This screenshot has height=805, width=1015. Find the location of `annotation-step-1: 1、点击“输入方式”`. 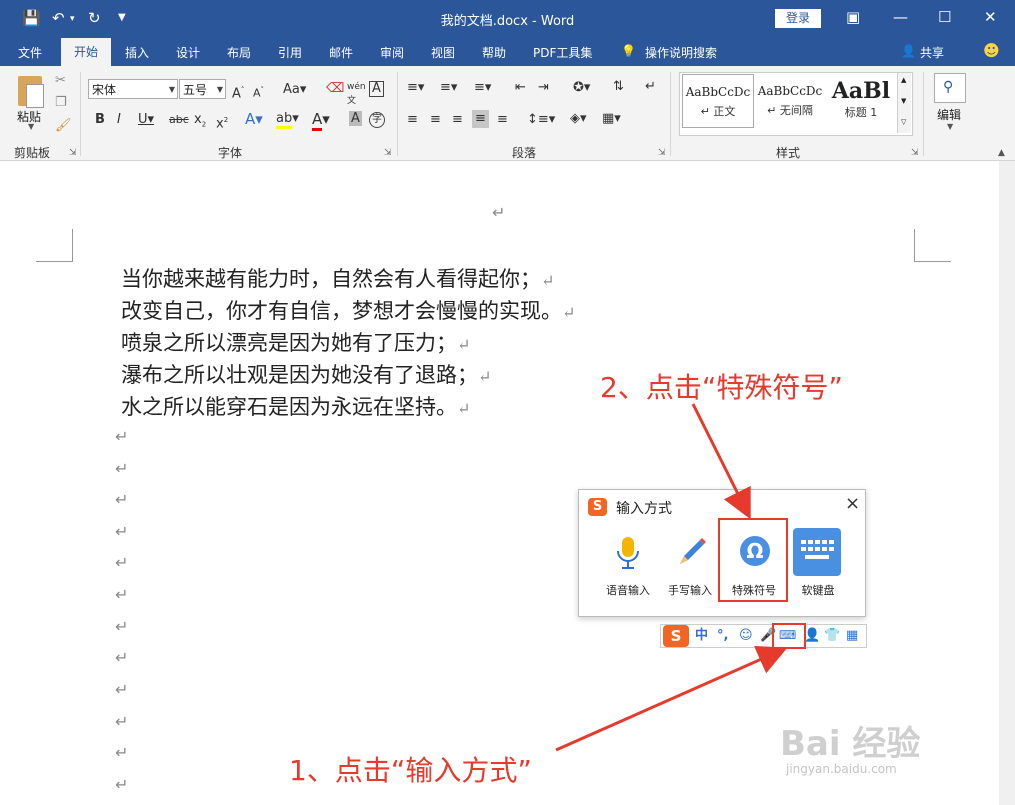

annotation-step-1: 1、点击“输入方式” is located at coordinates (410, 770).